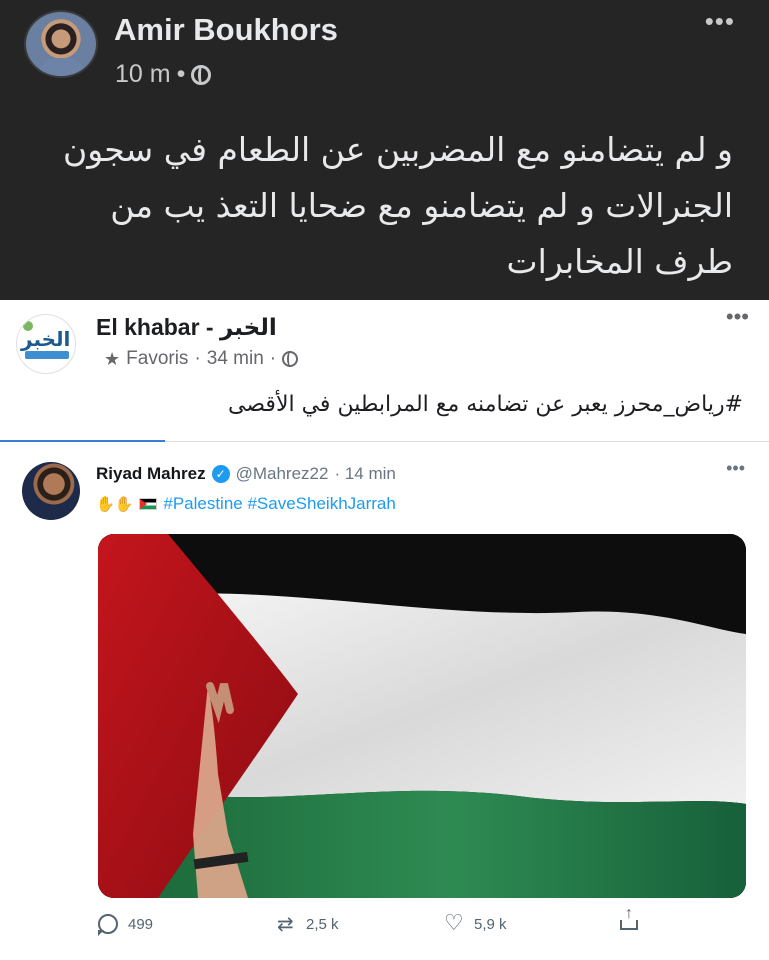  What do you see at coordinates (143, 74) in the screenshot?
I see `post-time: 10 m` at bounding box center [143, 74].